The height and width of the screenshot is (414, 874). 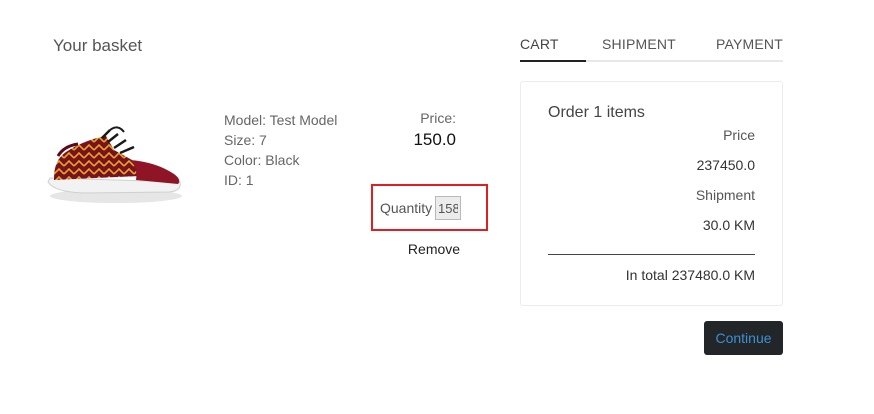 I want to click on price-value: 150.0, so click(x=434, y=139).